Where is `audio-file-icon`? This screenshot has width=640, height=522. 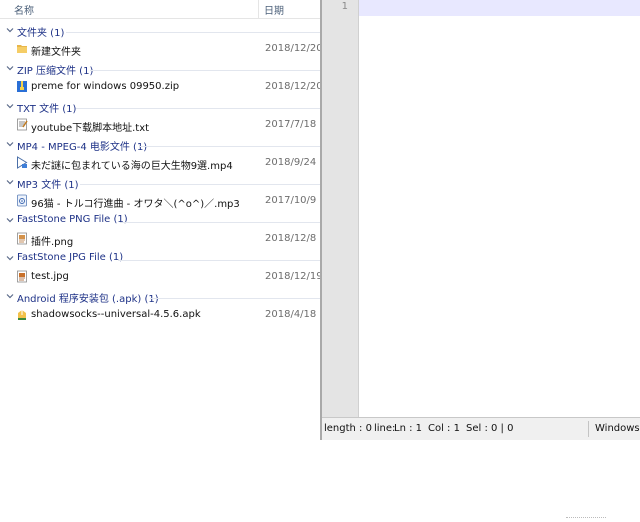 audio-file-icon is located at coordinates (22, 200).